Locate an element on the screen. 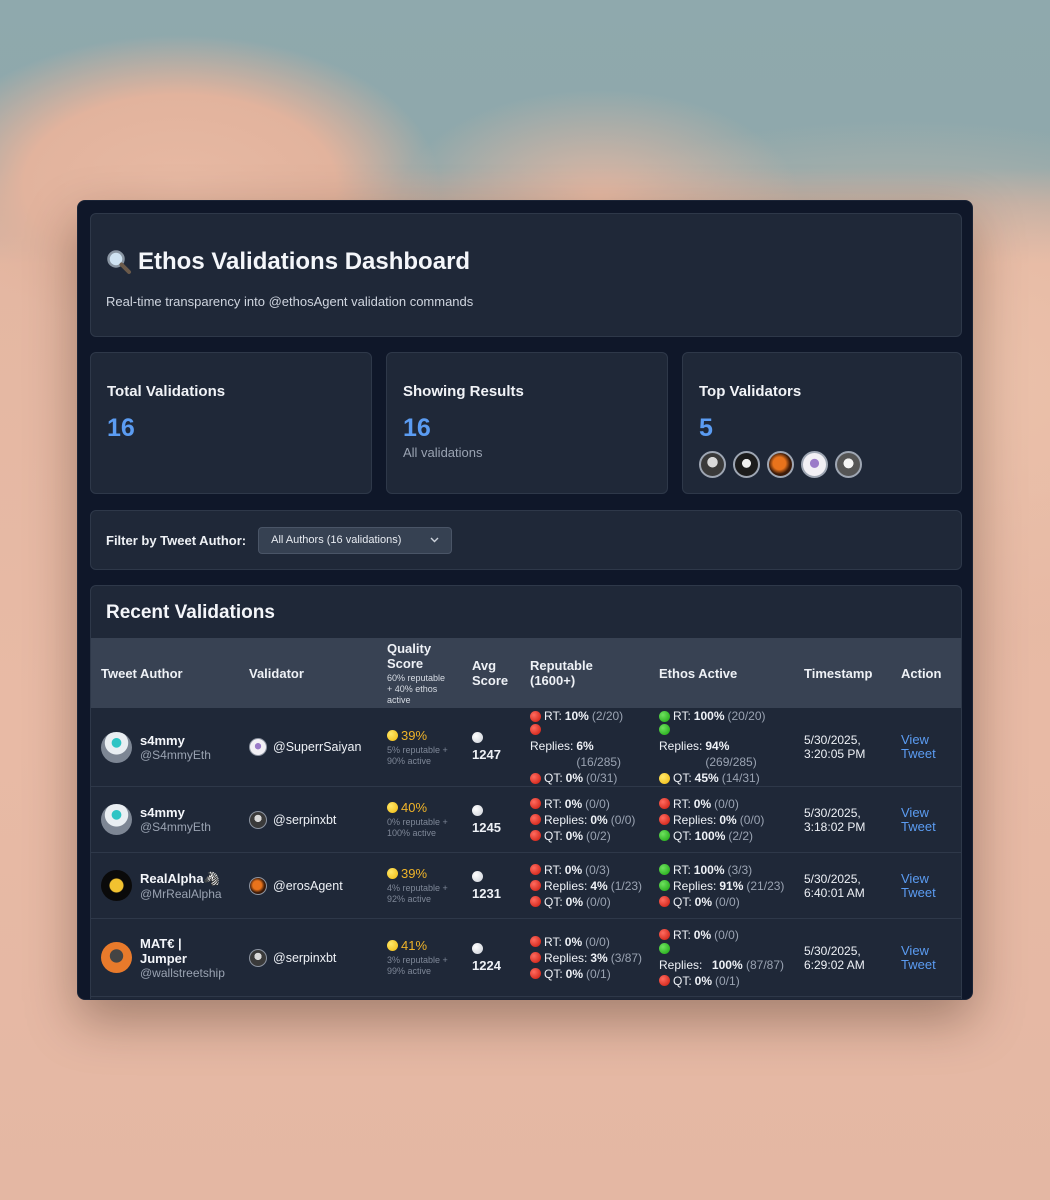 The image size is (1050, 1200). metric-count: (14/31) is located at coordinates (740, 778).